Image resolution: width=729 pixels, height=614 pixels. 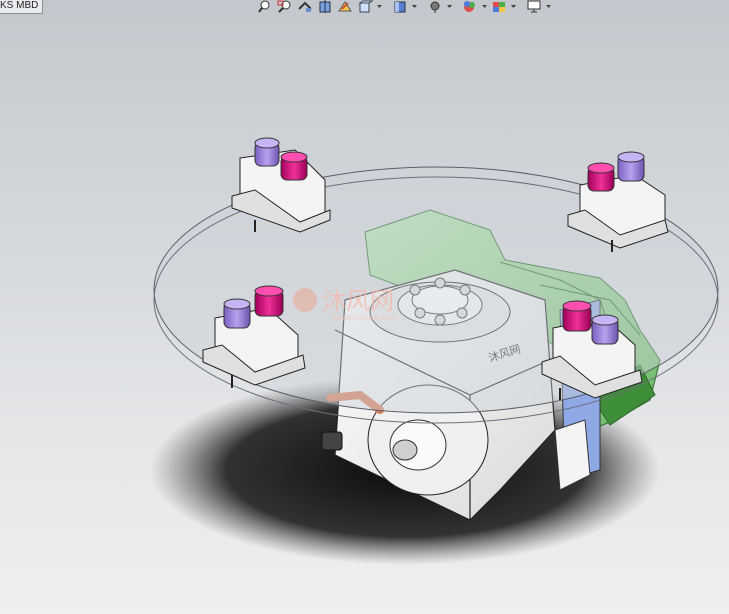 What do you see at coordinates (534, 6) in the screenshot?
I see `view-settings-icon` at bounding box center [534, 6].